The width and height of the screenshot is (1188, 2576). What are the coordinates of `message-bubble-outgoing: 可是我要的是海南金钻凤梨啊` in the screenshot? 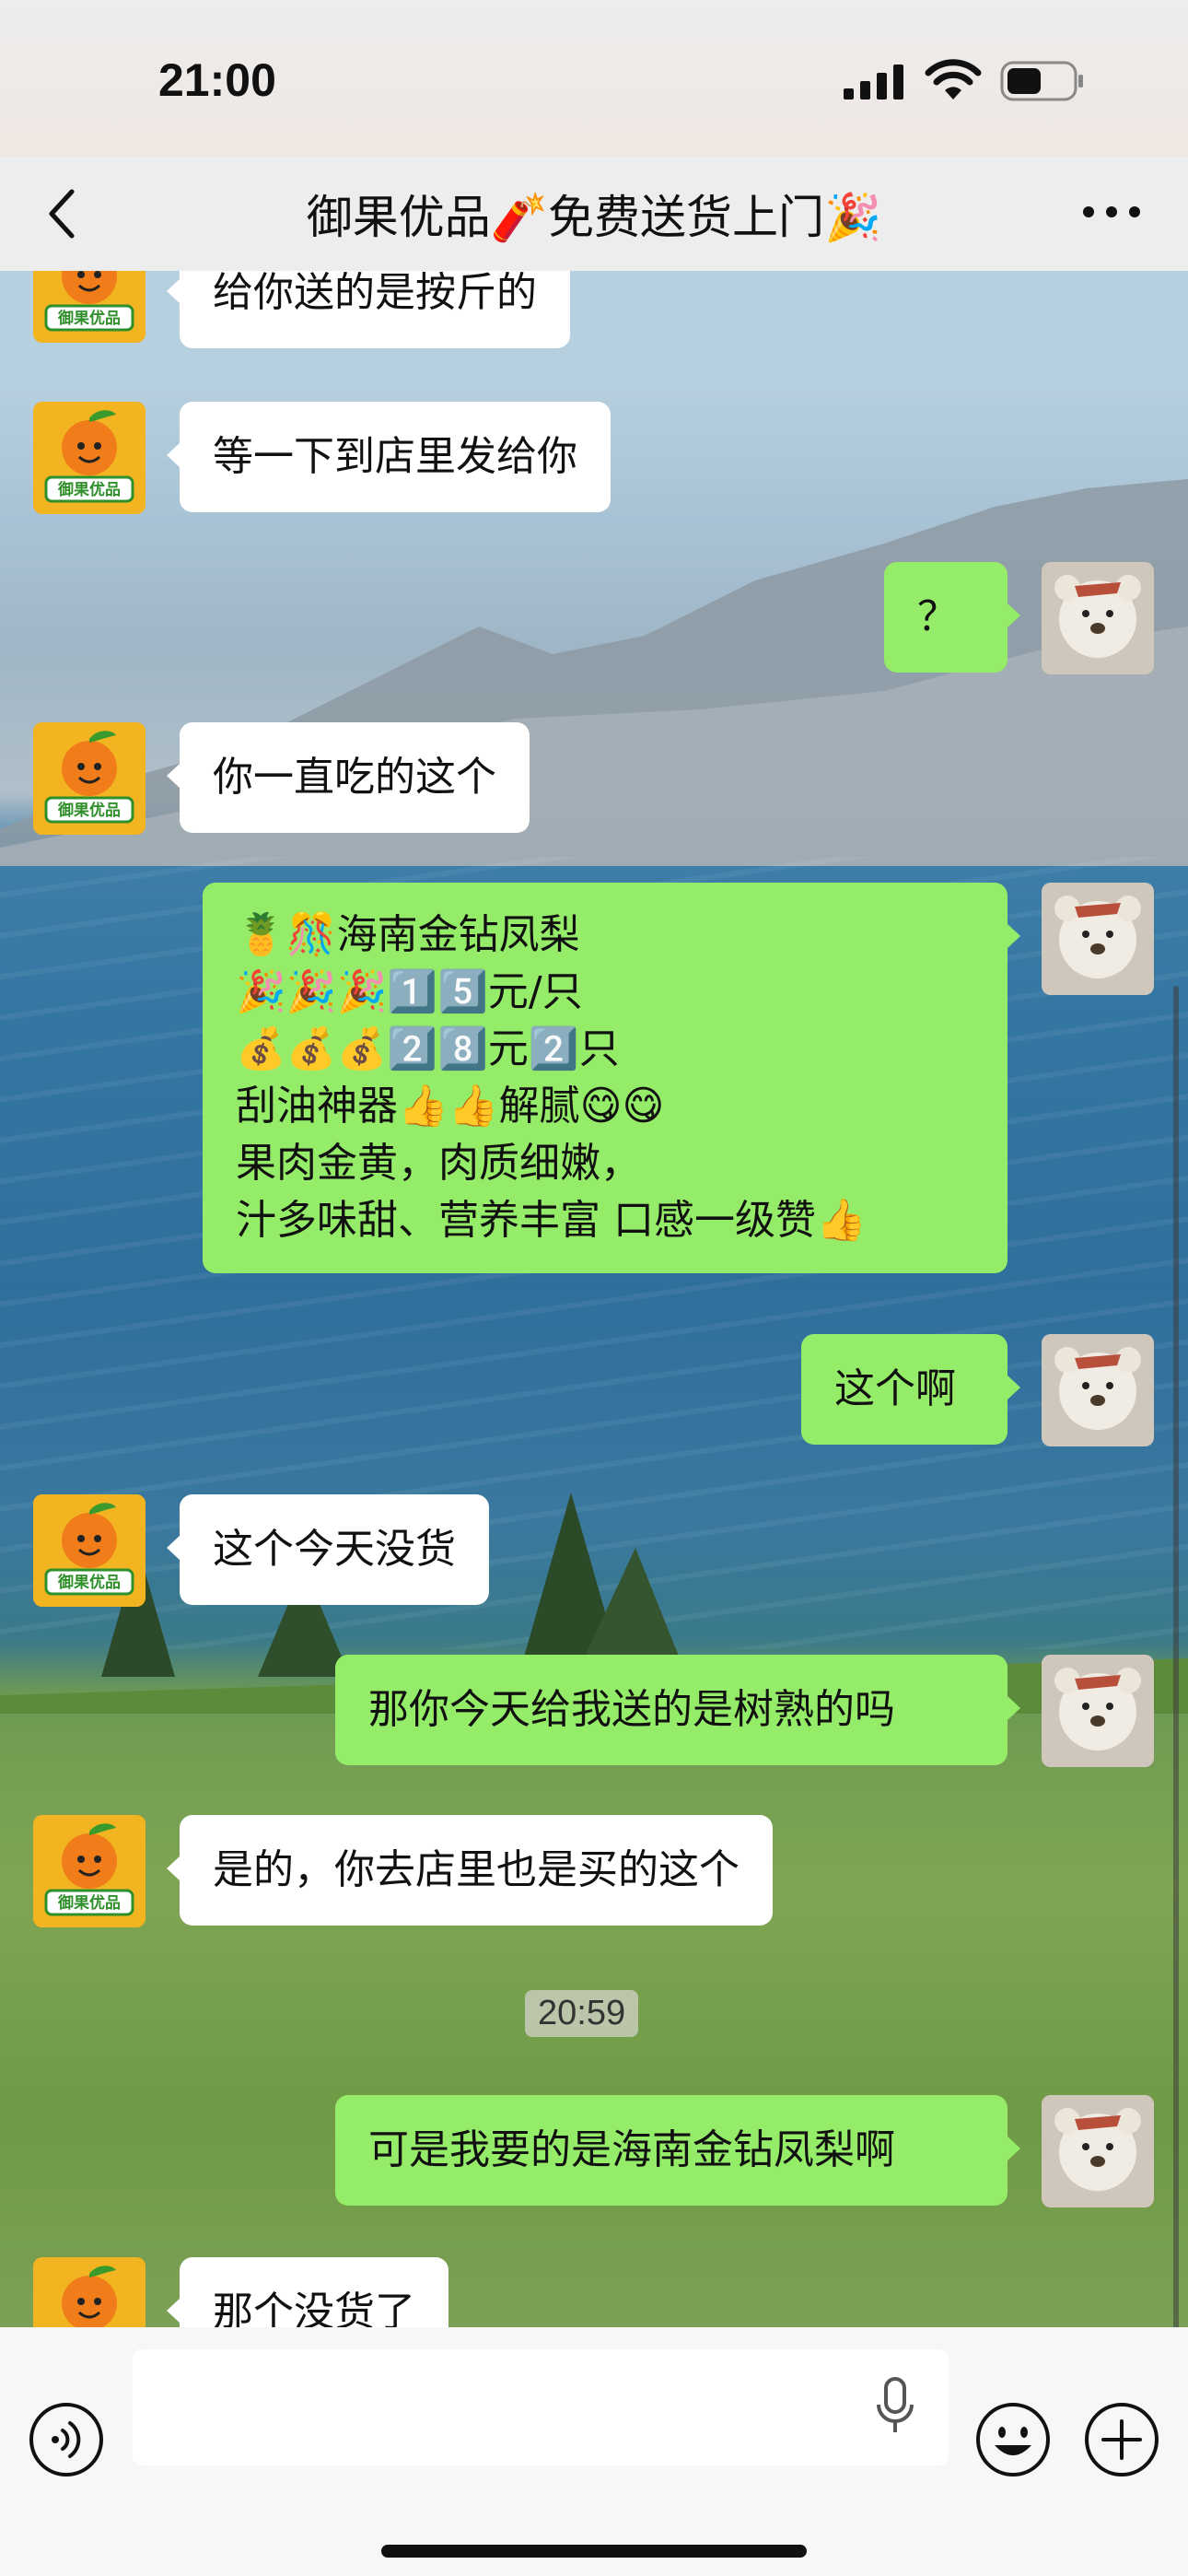 It's located at (677, 2150).